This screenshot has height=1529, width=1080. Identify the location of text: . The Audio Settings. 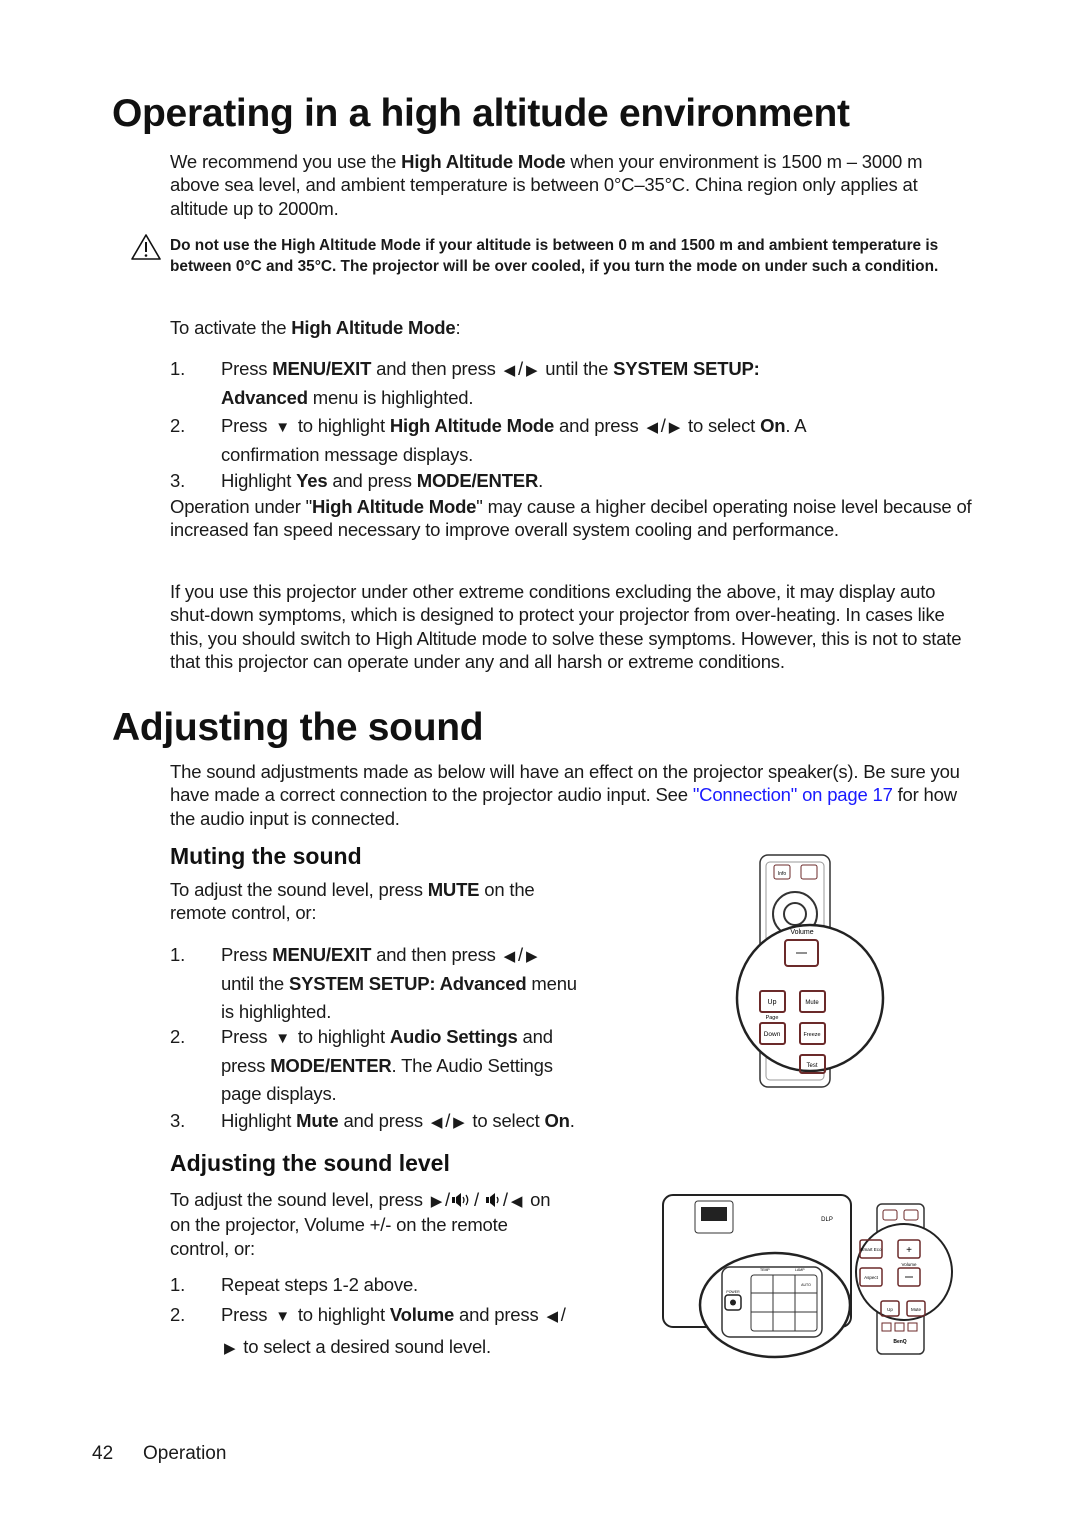
(472, 1066).